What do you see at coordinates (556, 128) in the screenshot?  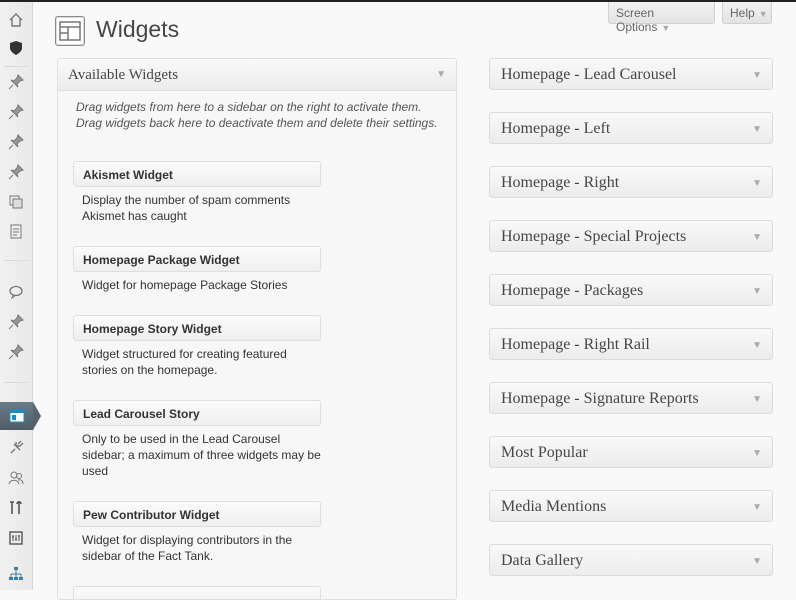 I see `sidebar-title: Homepage - Left` at bounding box center [556, 128].